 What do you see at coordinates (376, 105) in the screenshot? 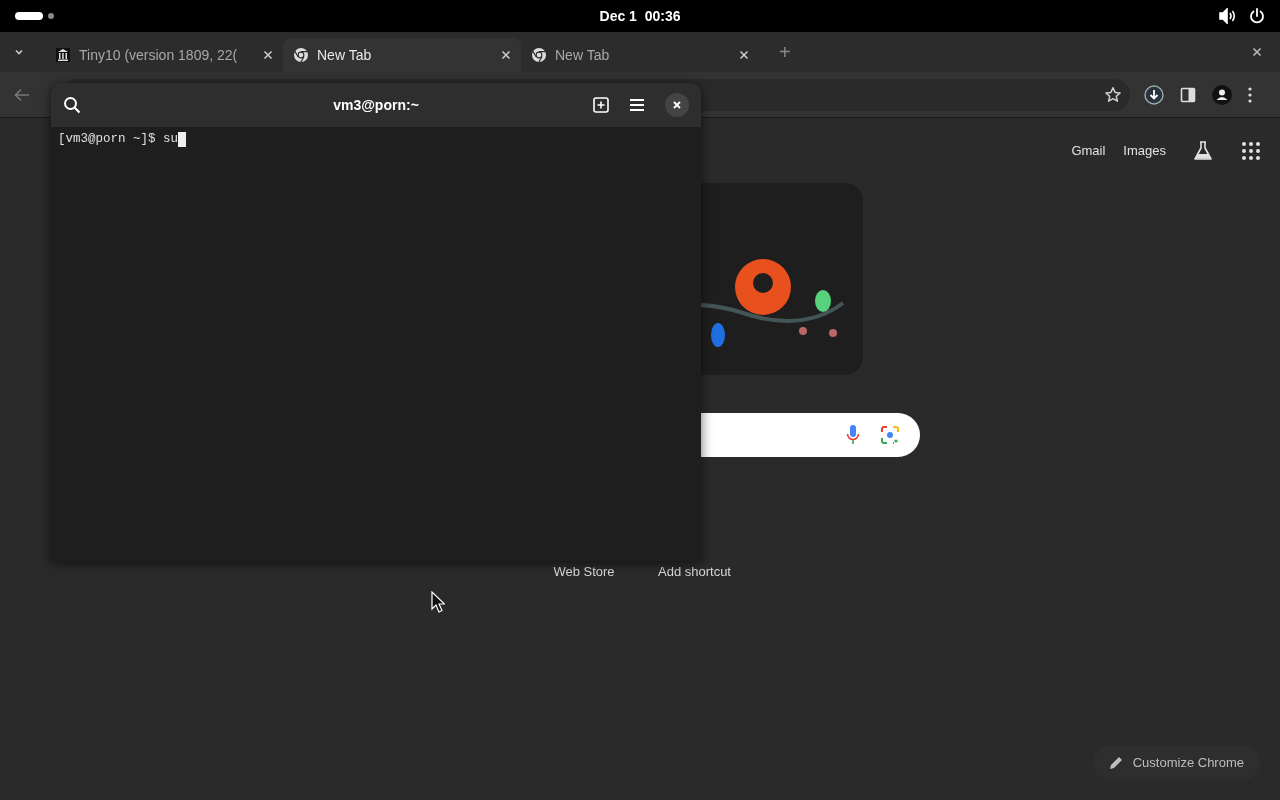
I see `window-title: vm3@porn:~` at bounding box center [376, 105].